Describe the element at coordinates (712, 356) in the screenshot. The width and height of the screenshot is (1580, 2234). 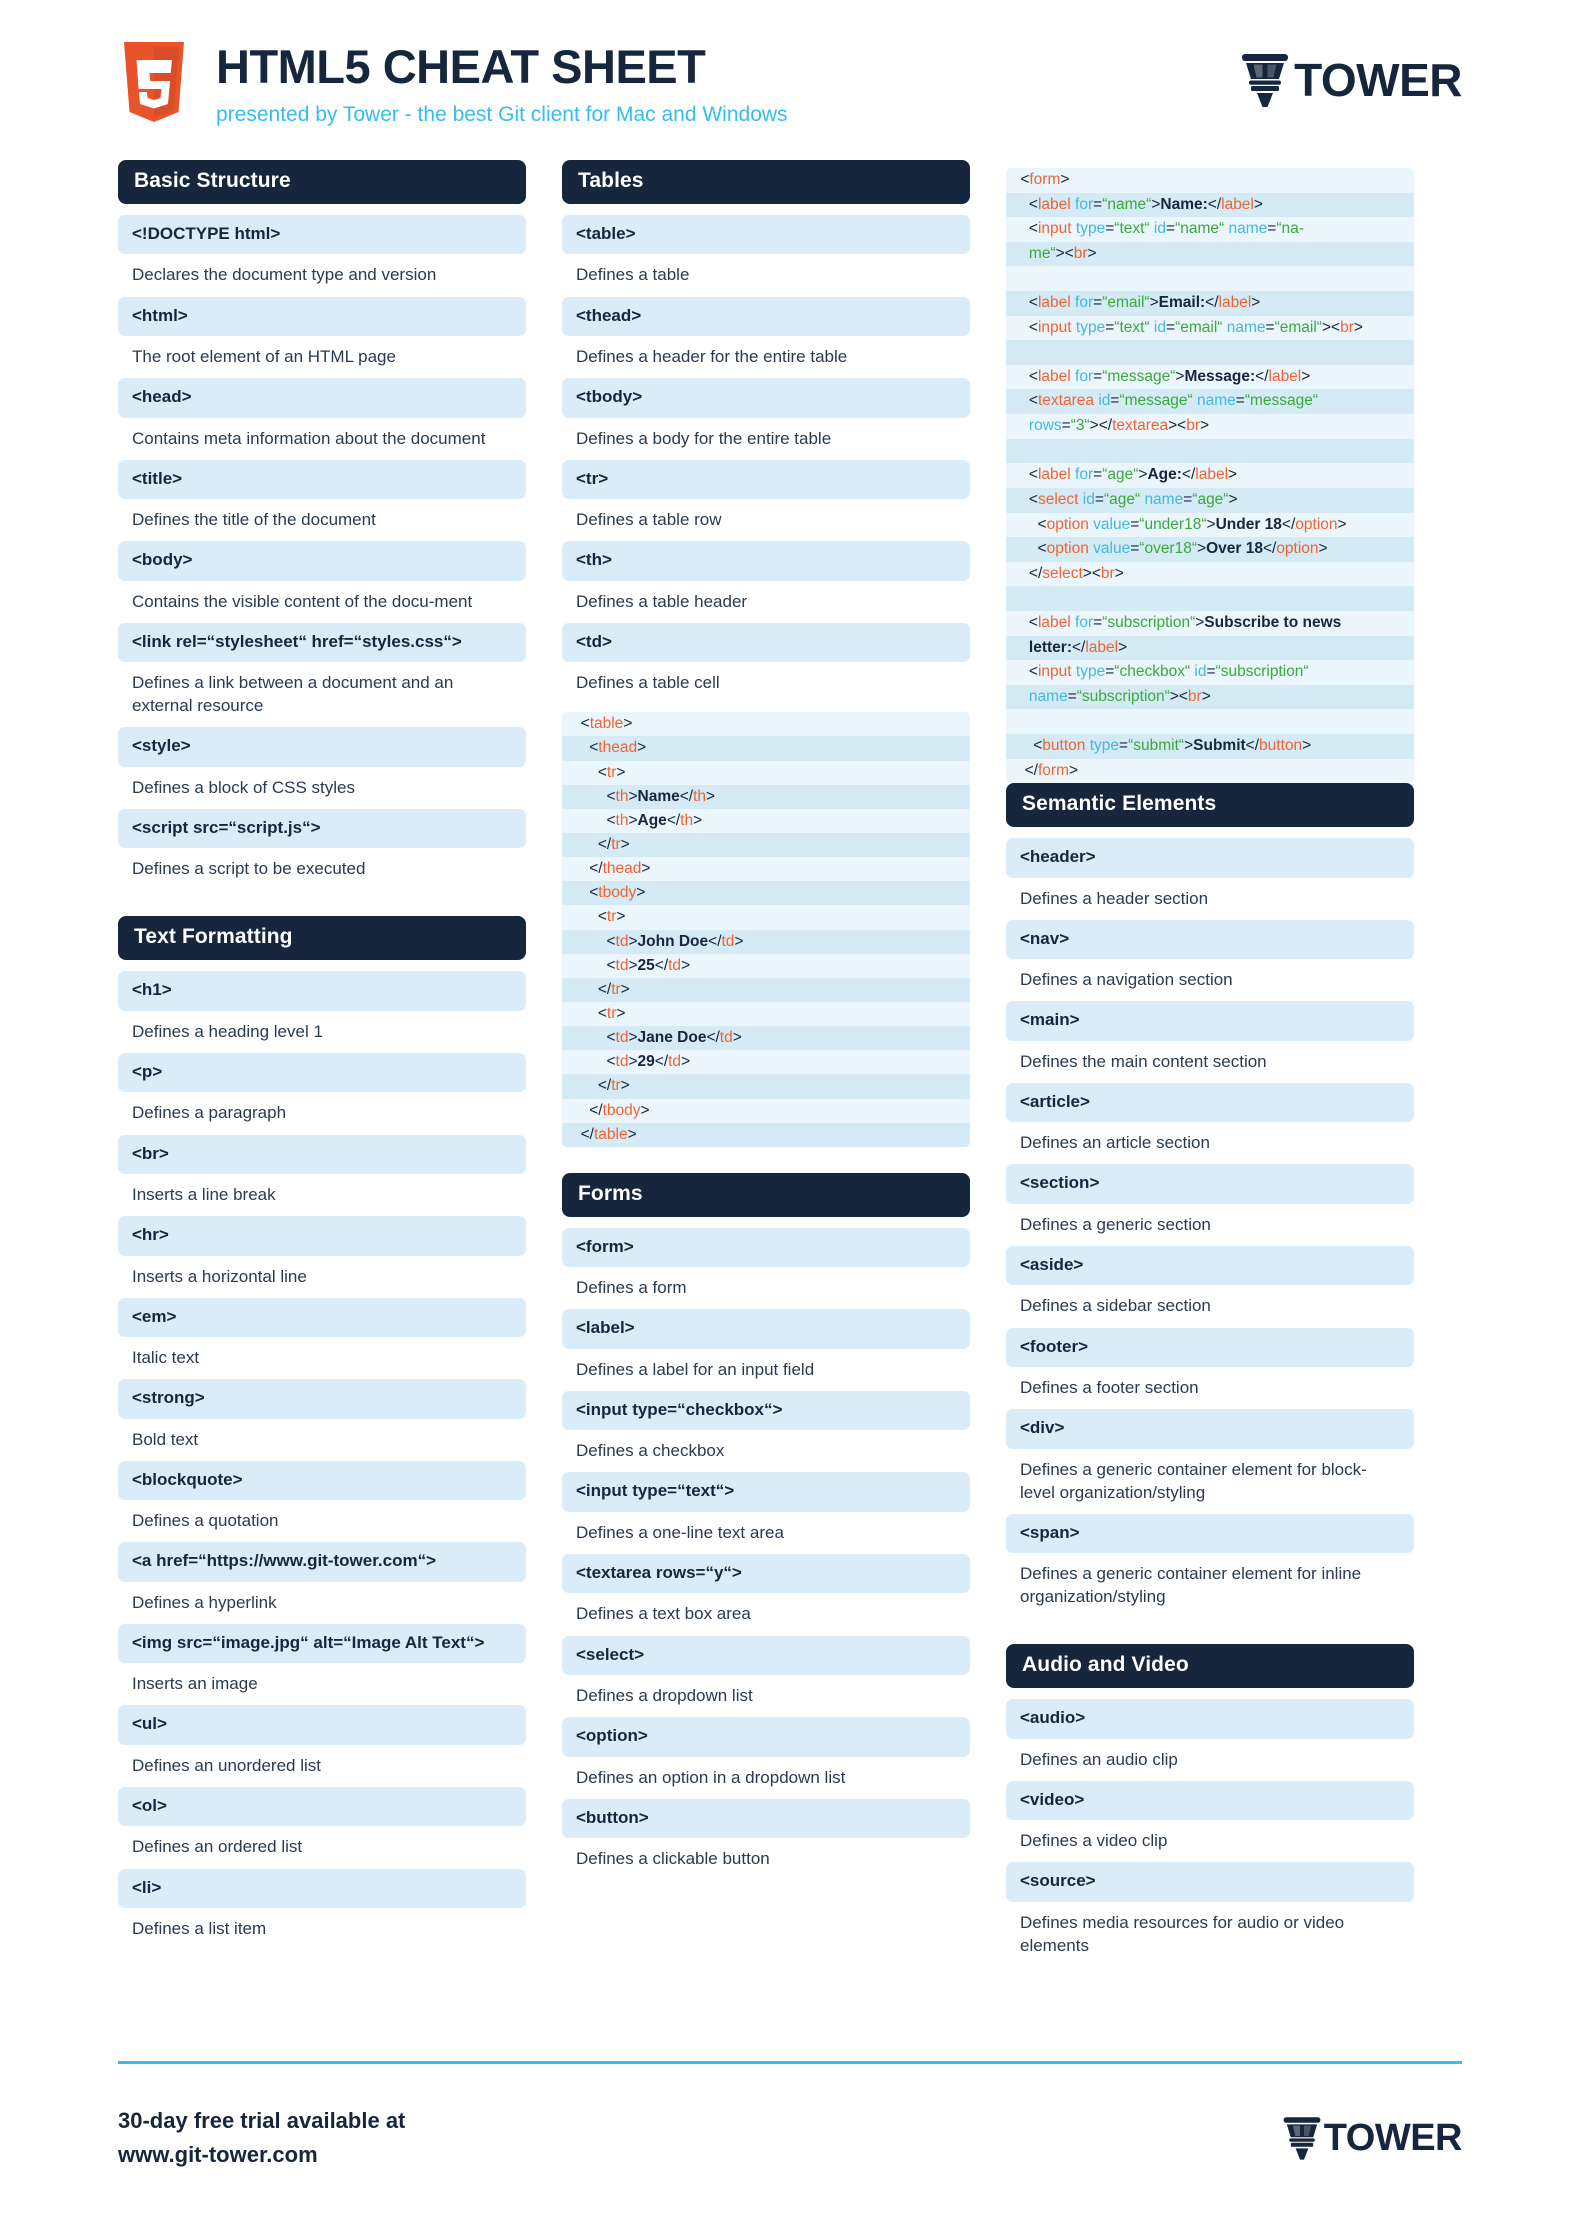
I see `description-row: Defines a header for the entire table` at that location.